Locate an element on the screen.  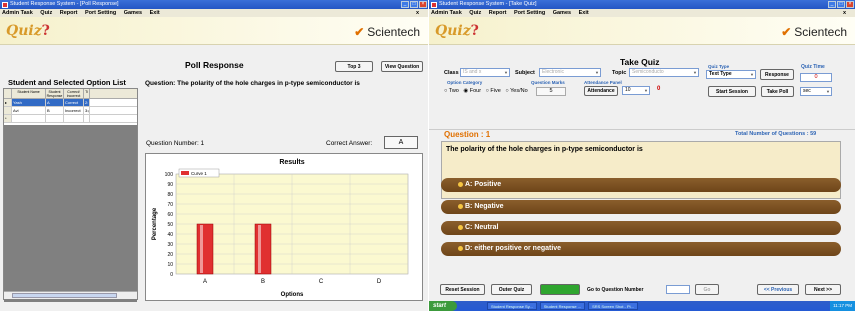
next-button: Next >> is located at coordinates (823, 289).